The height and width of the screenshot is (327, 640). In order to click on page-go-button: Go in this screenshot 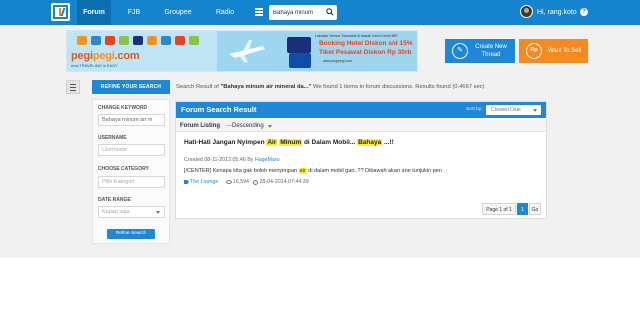, I will do `click(535, 209)`.